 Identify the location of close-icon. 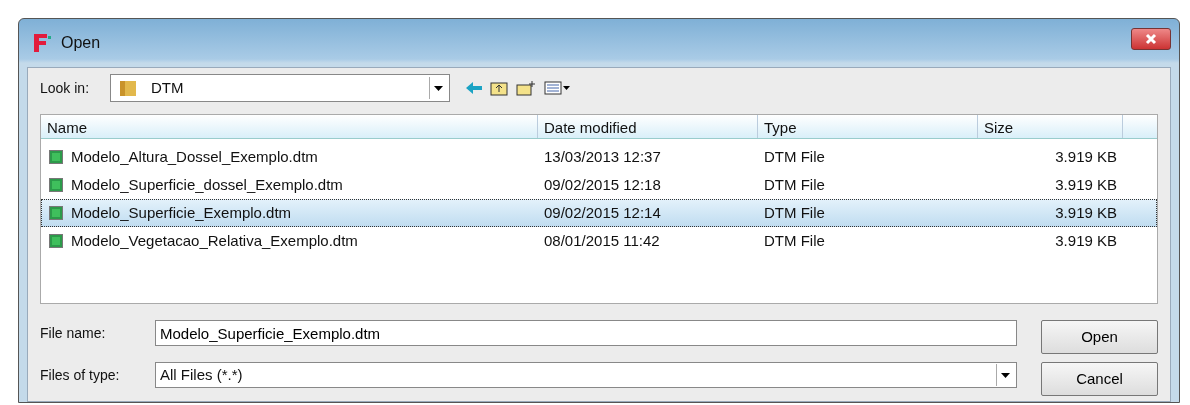
(1151, 38).